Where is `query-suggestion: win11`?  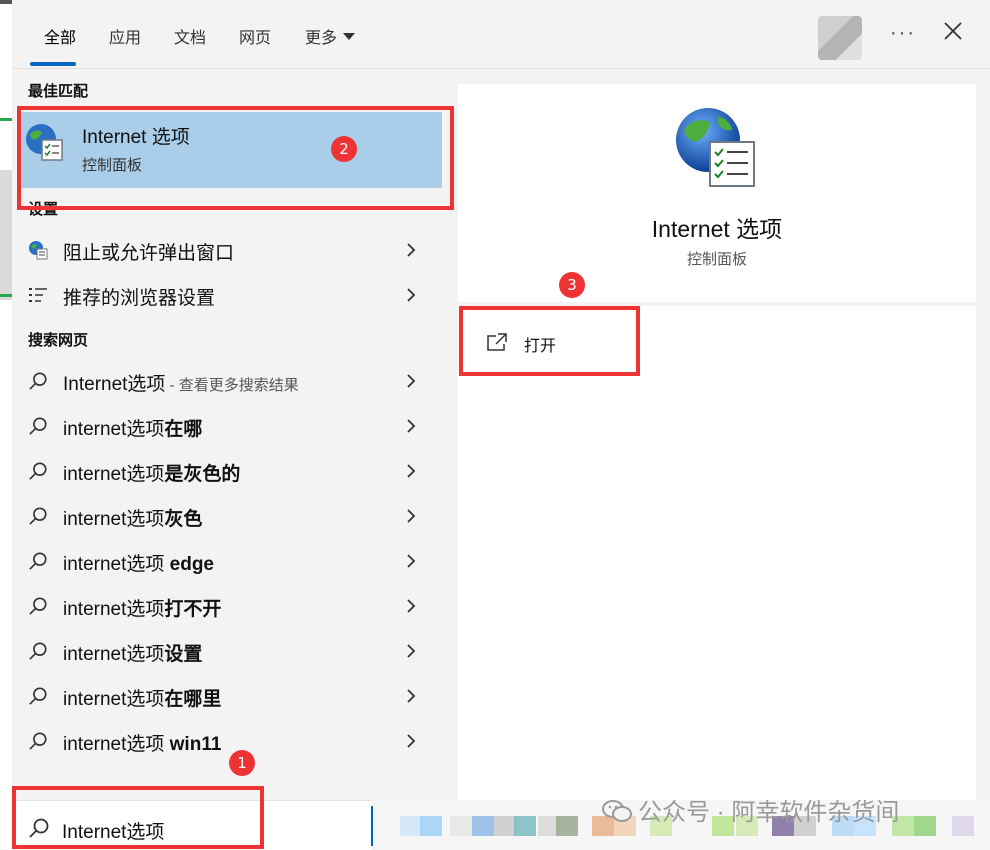
query-suggestion: win11 is located at coordinates (195, 744).